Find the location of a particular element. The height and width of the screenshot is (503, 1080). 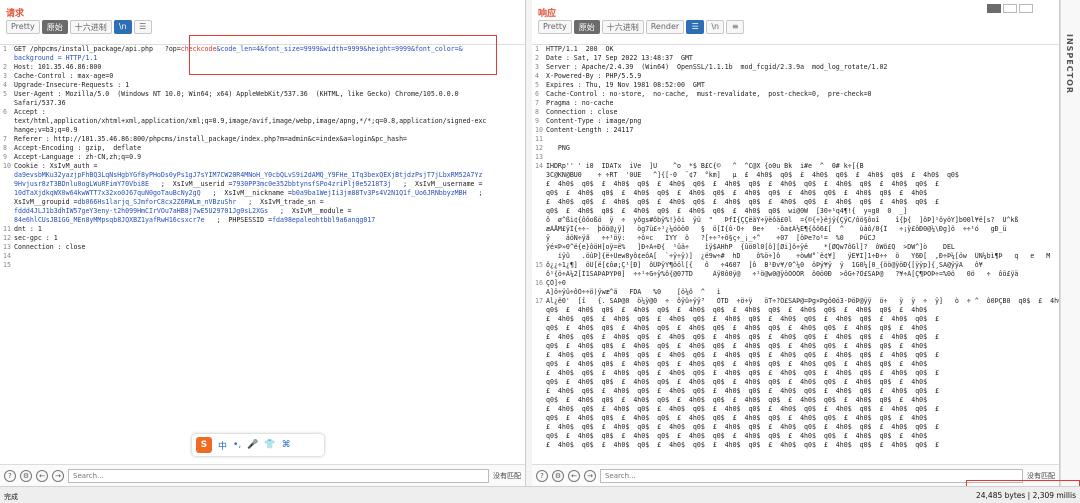

tab-render: Render is located at coordinates (665, 27).